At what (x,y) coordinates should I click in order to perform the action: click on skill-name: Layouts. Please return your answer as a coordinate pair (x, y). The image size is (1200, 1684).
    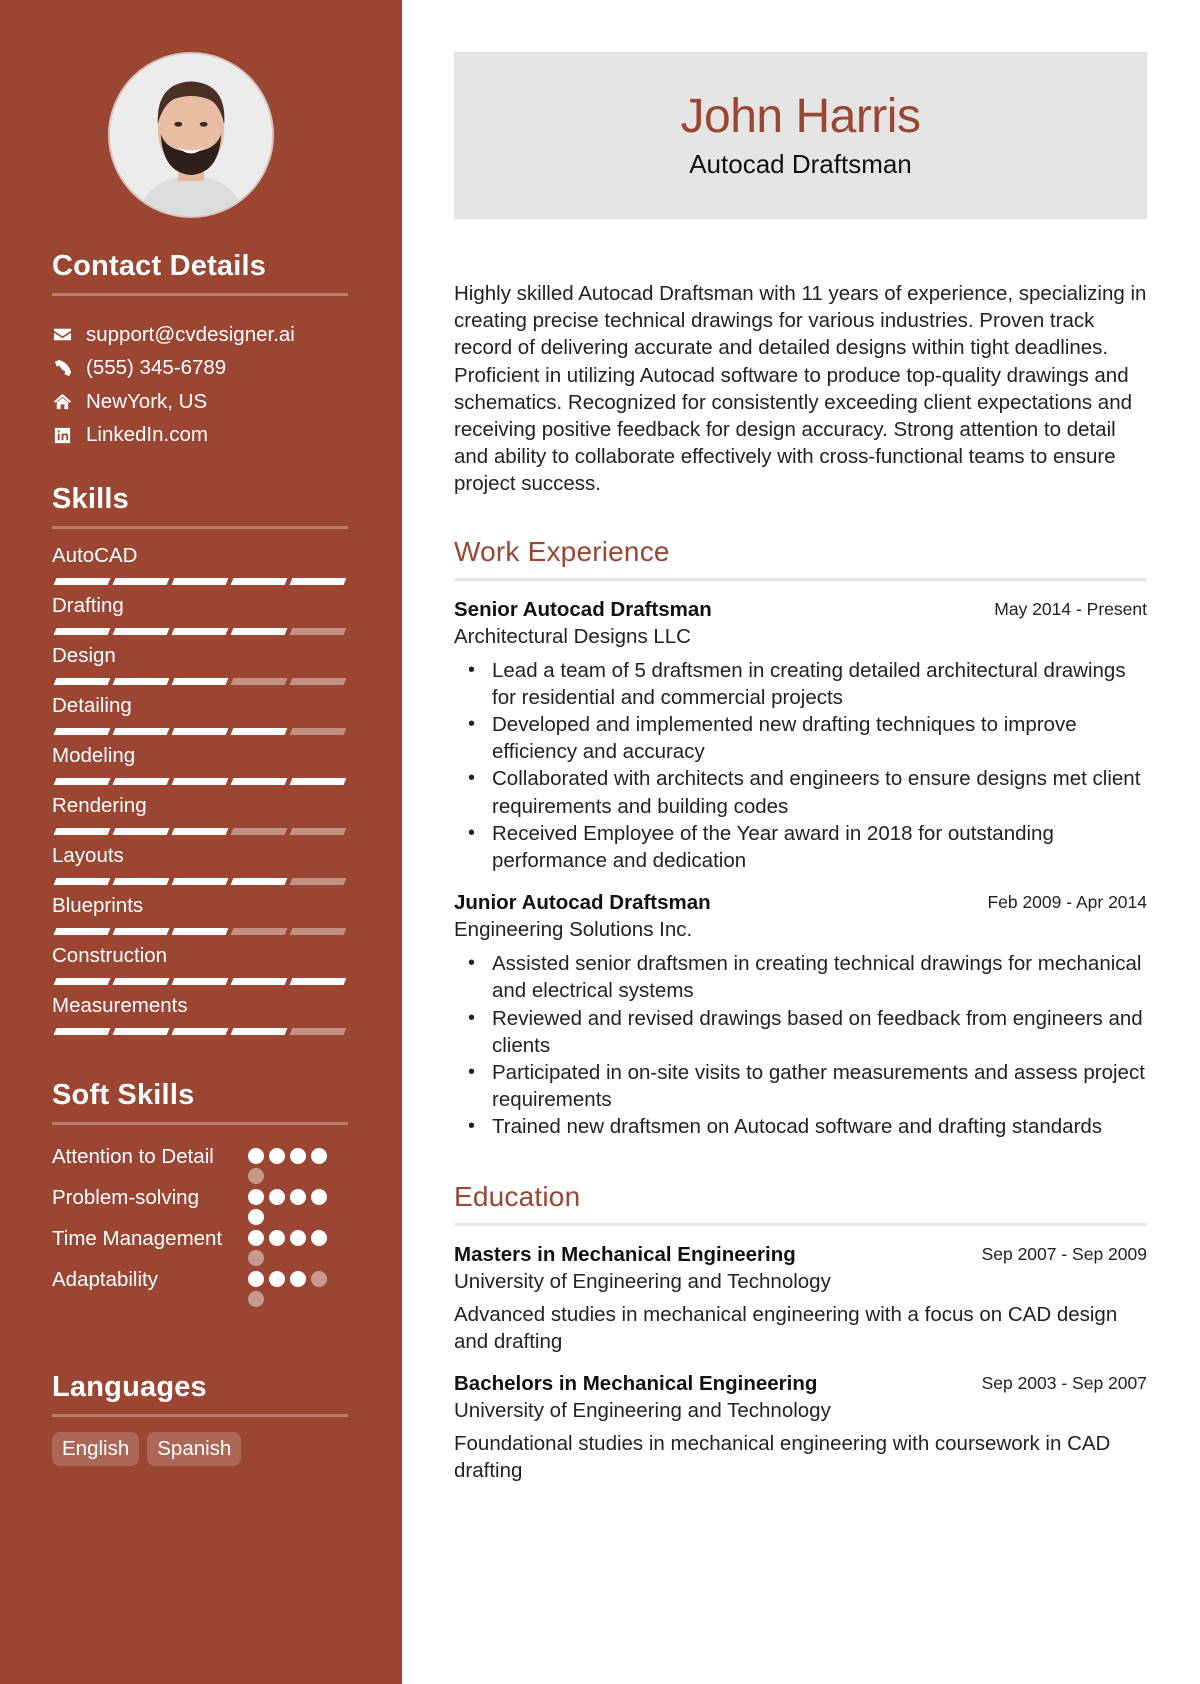
    Looking at the image, I should click on (88, 855).